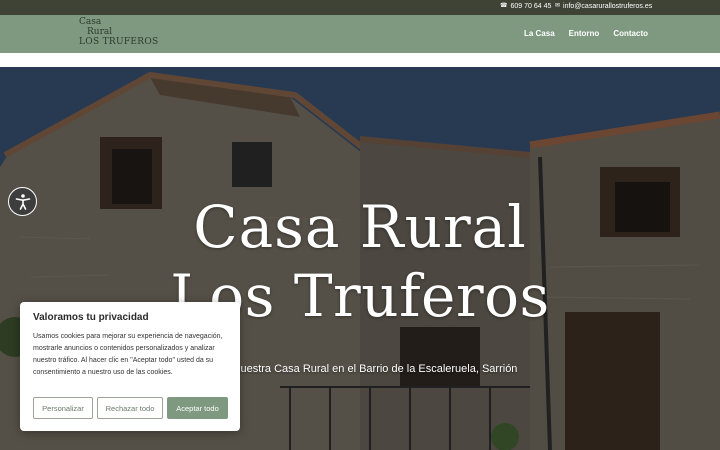 Image resolution: width=720 pixels, height=450 pixels. What do you see at coordinates (360, 60) in the screenshot?
I see `header-spacer` at bounding box center [360, 60].